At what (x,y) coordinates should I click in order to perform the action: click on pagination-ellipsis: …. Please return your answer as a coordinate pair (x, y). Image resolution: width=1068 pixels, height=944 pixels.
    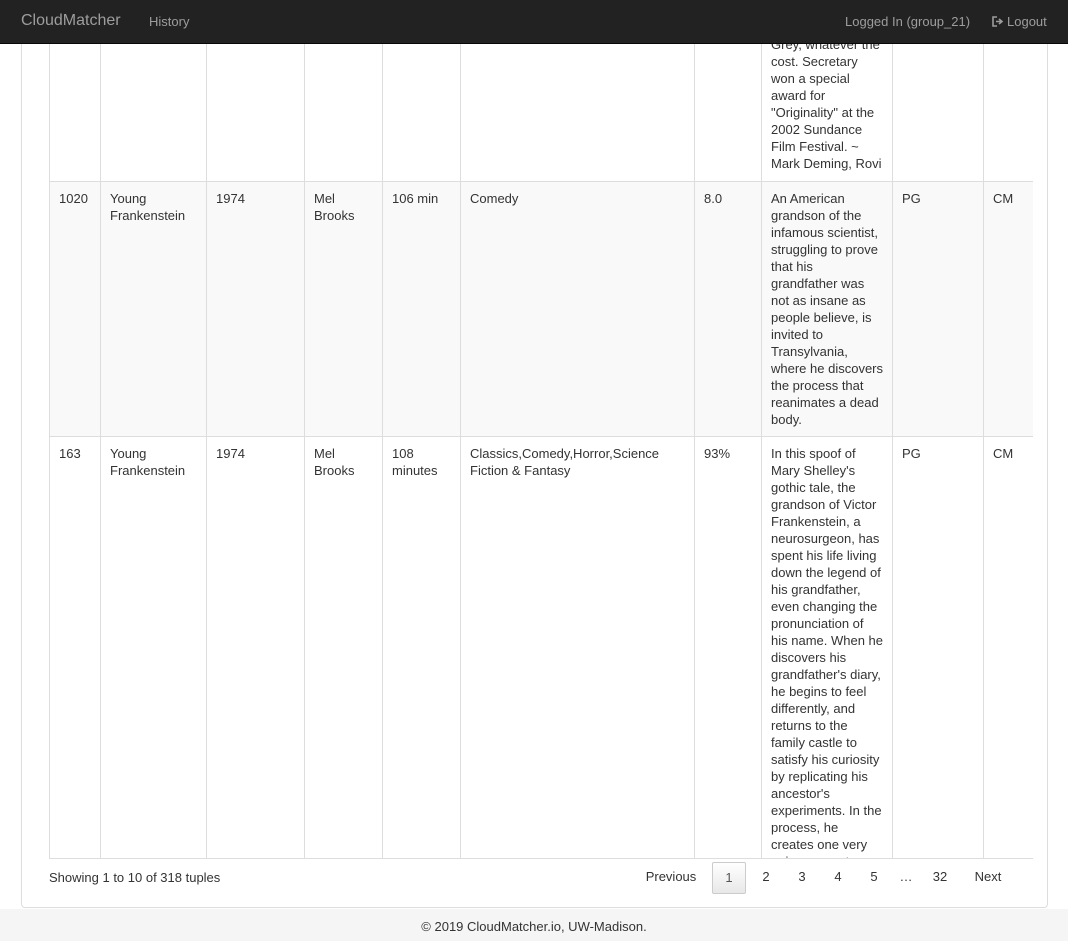
    Looking at the image, I should click on (906, 876).